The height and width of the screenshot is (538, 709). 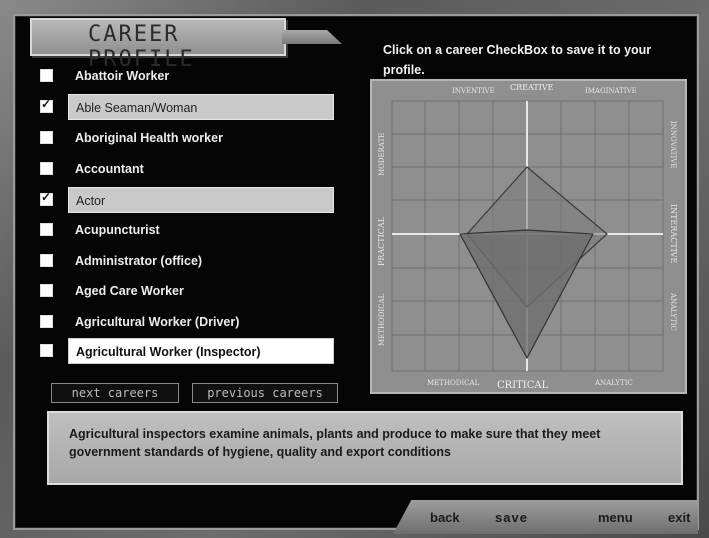 I want to click on career-row: Agricultural Worker (Driver), so click(x=189, y=322).